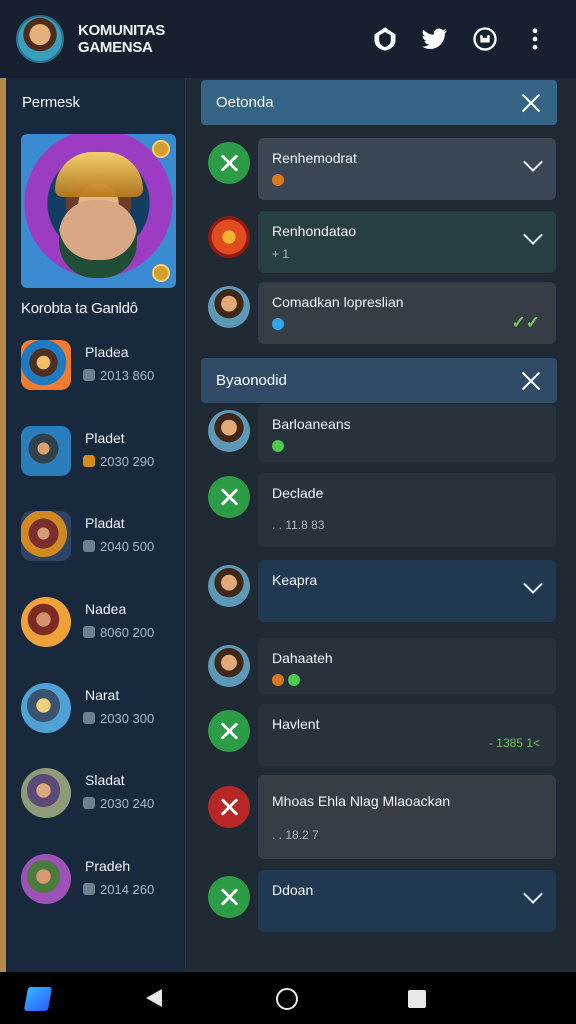  What do you see at coordinates (122, 30) in the screenshot?
I see `app-title-line-1: KOMUNITAS` at bounding box center [122, 30].